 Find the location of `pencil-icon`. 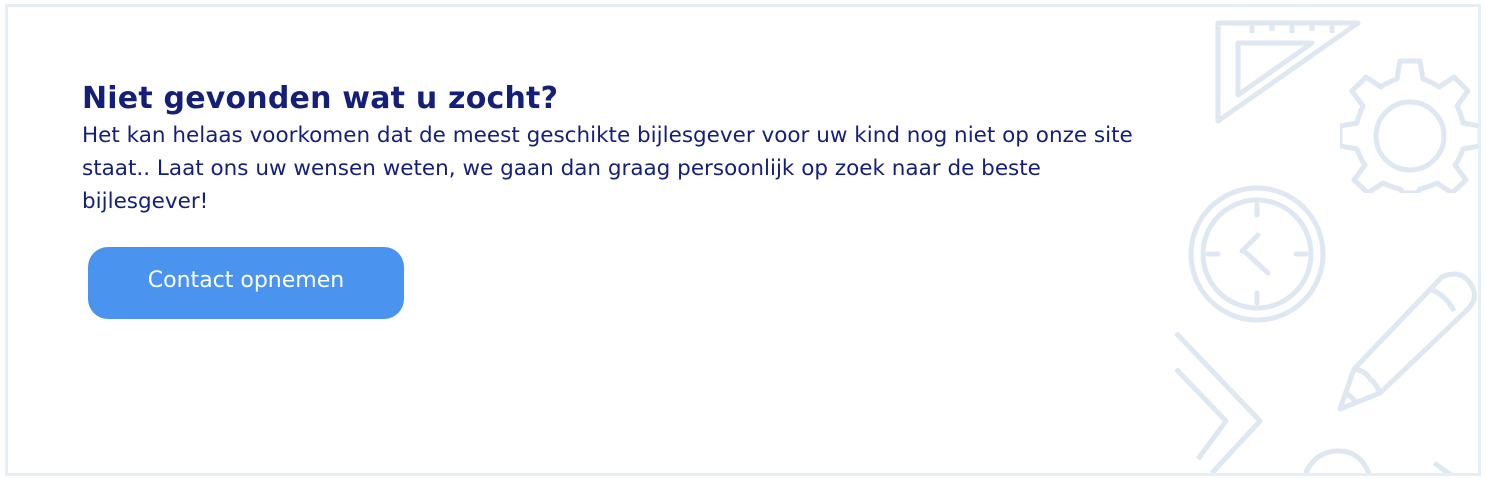

pencil-icon is located at coordinates (1407, 341).